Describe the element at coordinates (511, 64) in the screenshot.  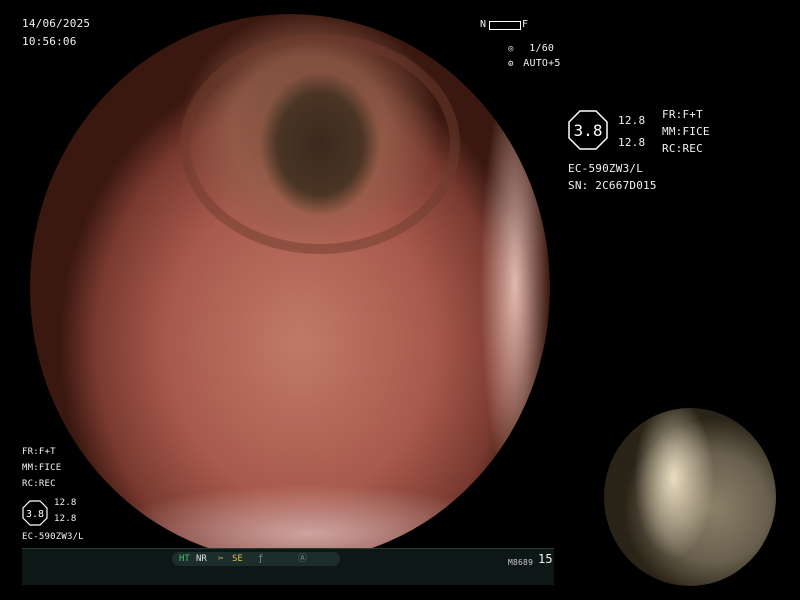
I see `exposure-icon: ⚙` at that location.